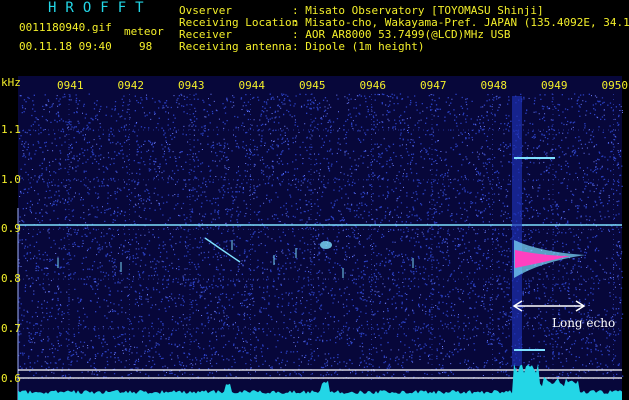 The width and height of the screenshot is (629, 400). I want to click on y-tick-0.9: 0.9, so click(11, 229).